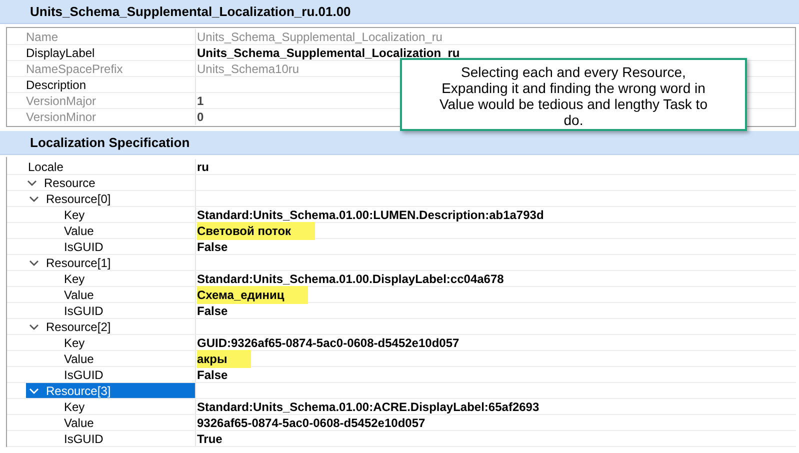 The image size is (799, 453). I want to click on property-label: VersionMajor, so click(61, 101).